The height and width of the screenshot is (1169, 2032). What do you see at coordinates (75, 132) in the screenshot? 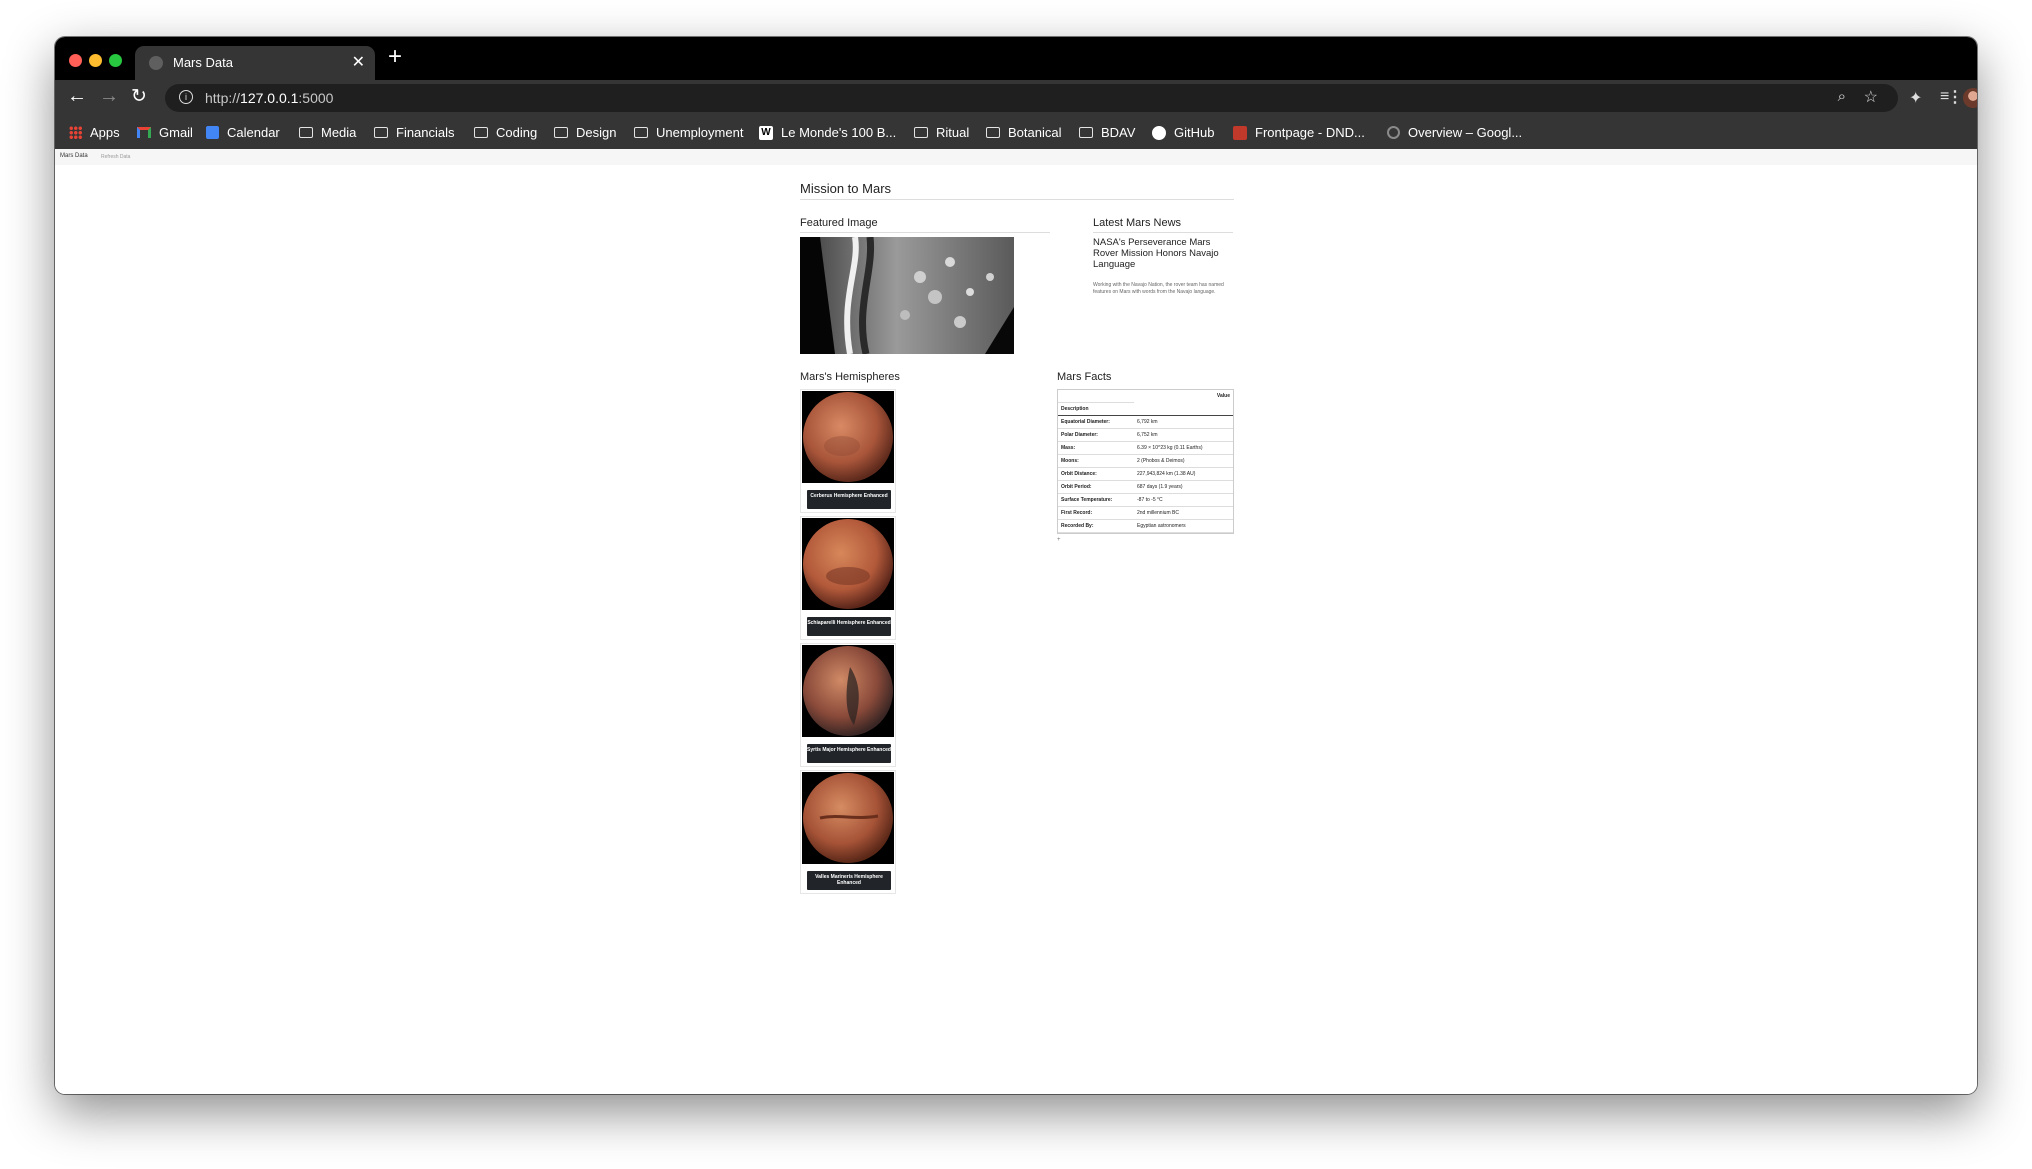
I see `apps-icon` at bounding box center [75, 132].